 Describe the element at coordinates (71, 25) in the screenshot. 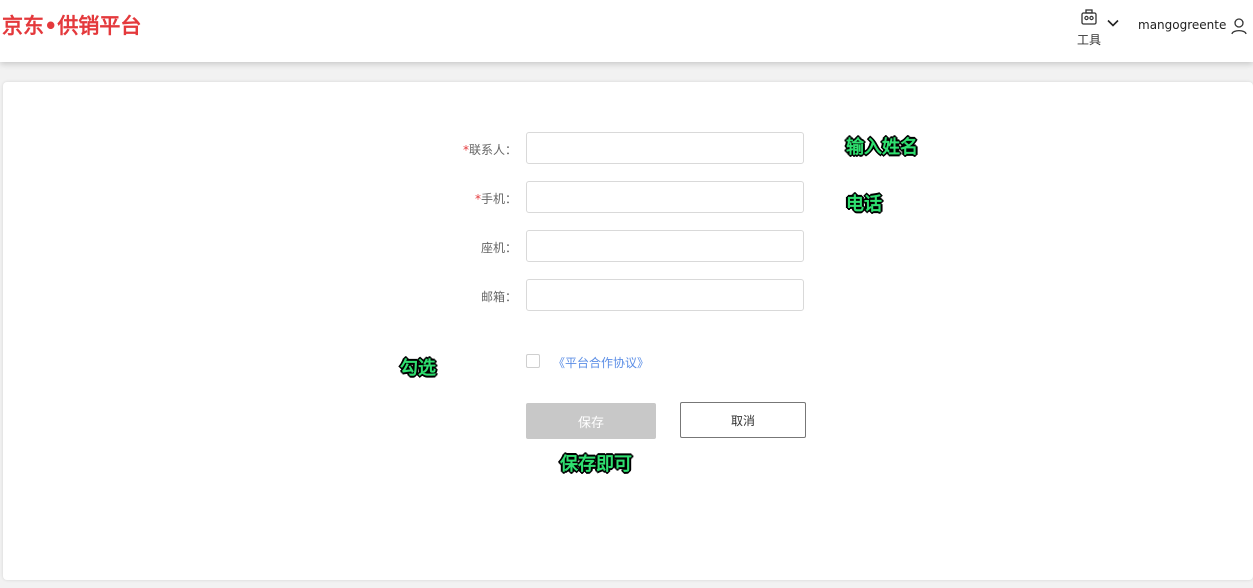

I see `platform-logo: 京东•供销平台` at that location.